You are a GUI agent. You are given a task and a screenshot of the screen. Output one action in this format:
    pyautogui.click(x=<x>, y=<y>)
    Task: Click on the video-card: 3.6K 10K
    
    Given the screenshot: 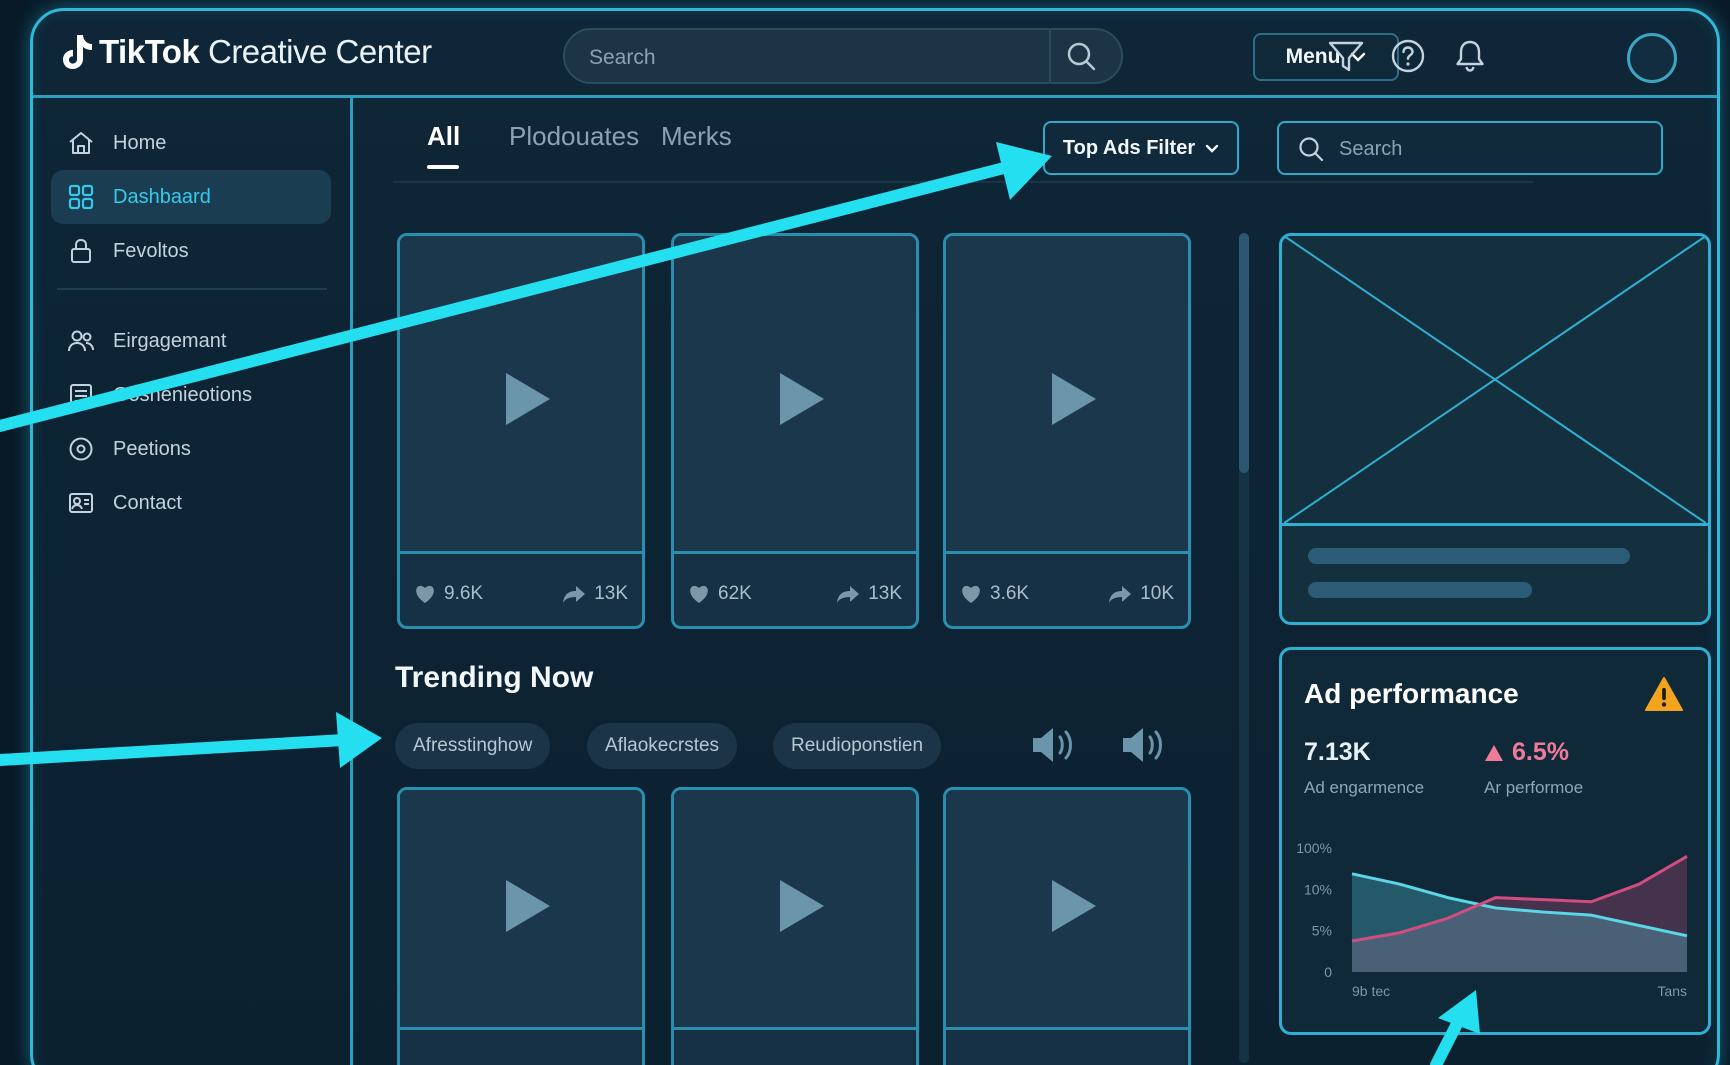 What is the action you would take?
    pyautogui.click(x=1067, y=431)
    